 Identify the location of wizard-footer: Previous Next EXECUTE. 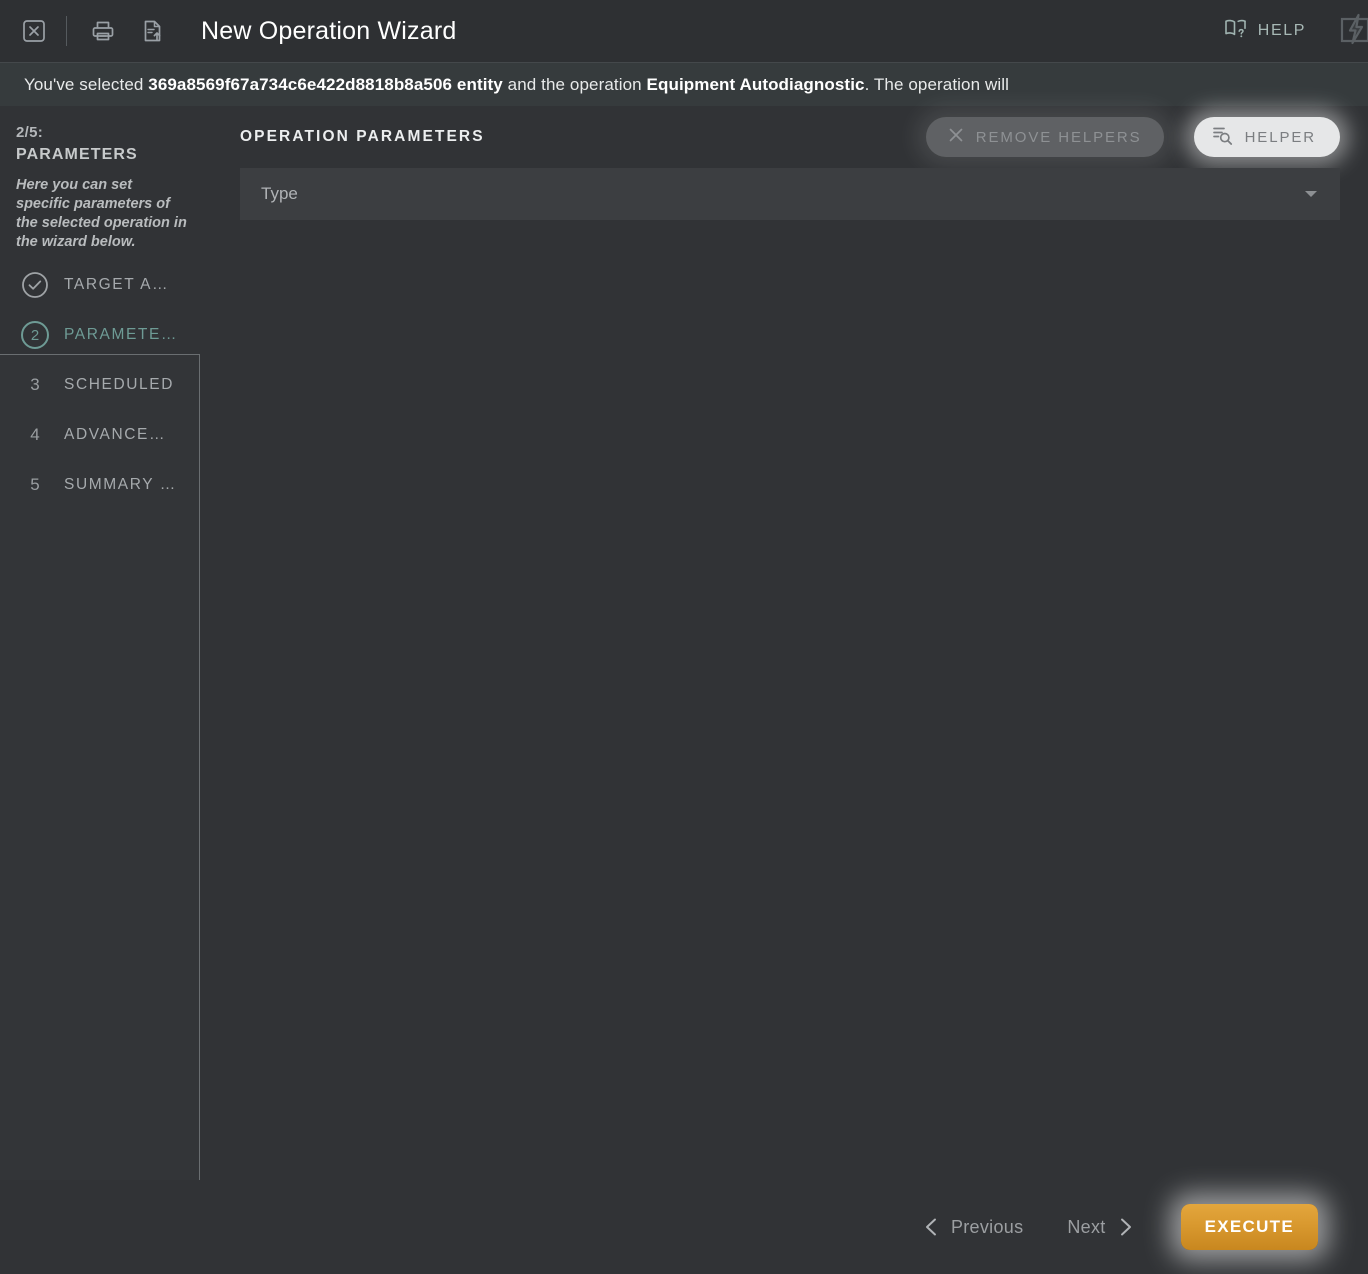
(684, 1227).